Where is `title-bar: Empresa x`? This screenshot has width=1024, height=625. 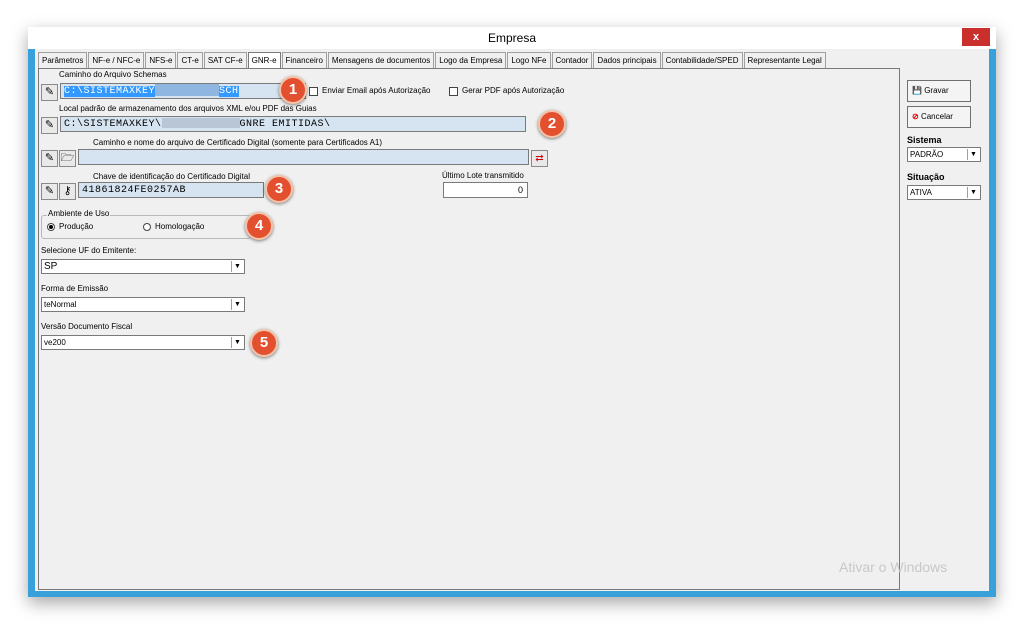 title-bar: Empresa x is located at coordinates (512, 38).